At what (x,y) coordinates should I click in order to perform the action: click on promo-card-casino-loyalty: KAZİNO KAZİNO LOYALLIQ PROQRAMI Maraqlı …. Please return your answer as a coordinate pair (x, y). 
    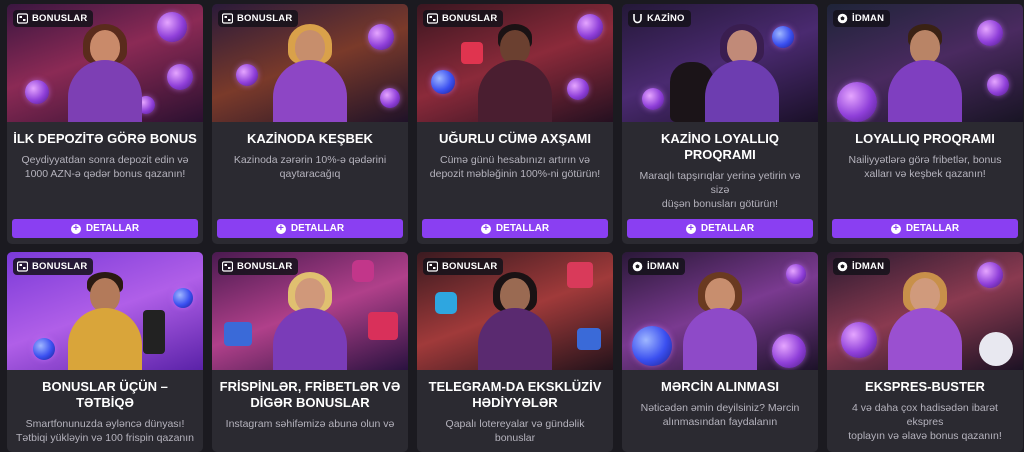
    Looking at the image, I should click on (720, 124).